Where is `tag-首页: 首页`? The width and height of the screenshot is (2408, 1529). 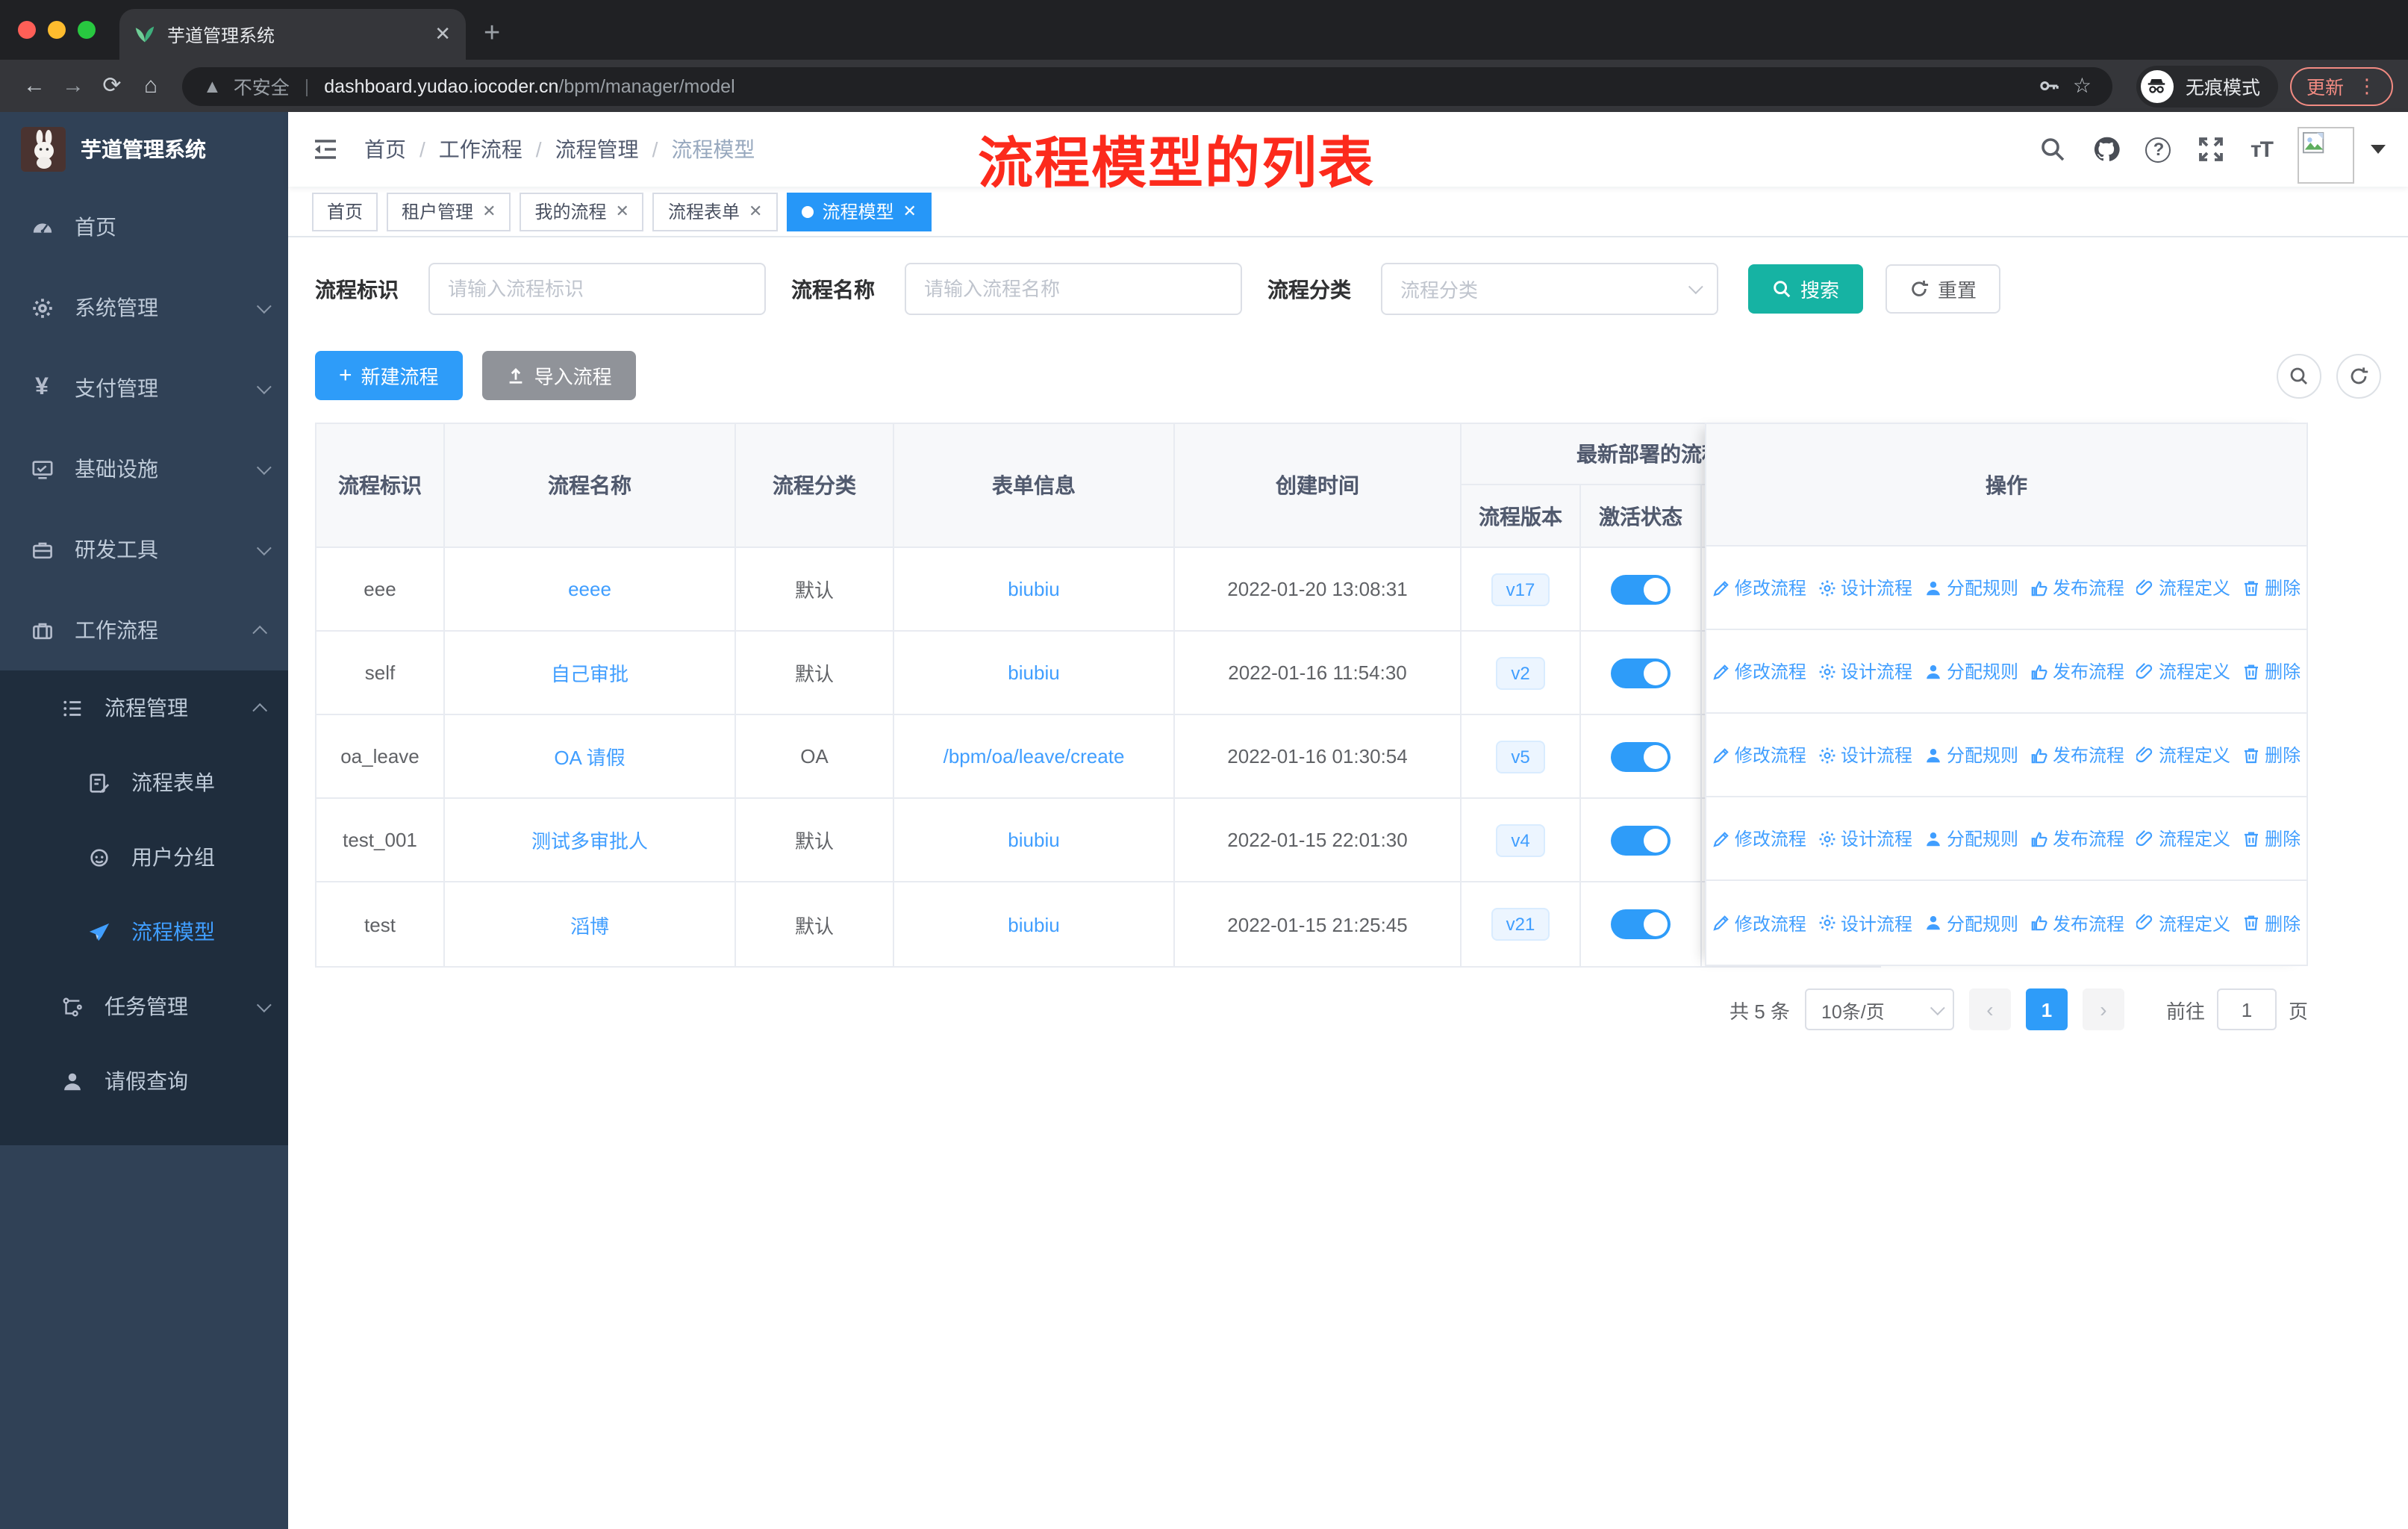
tag-首页: 首页 is located at coordinates (345, 211).